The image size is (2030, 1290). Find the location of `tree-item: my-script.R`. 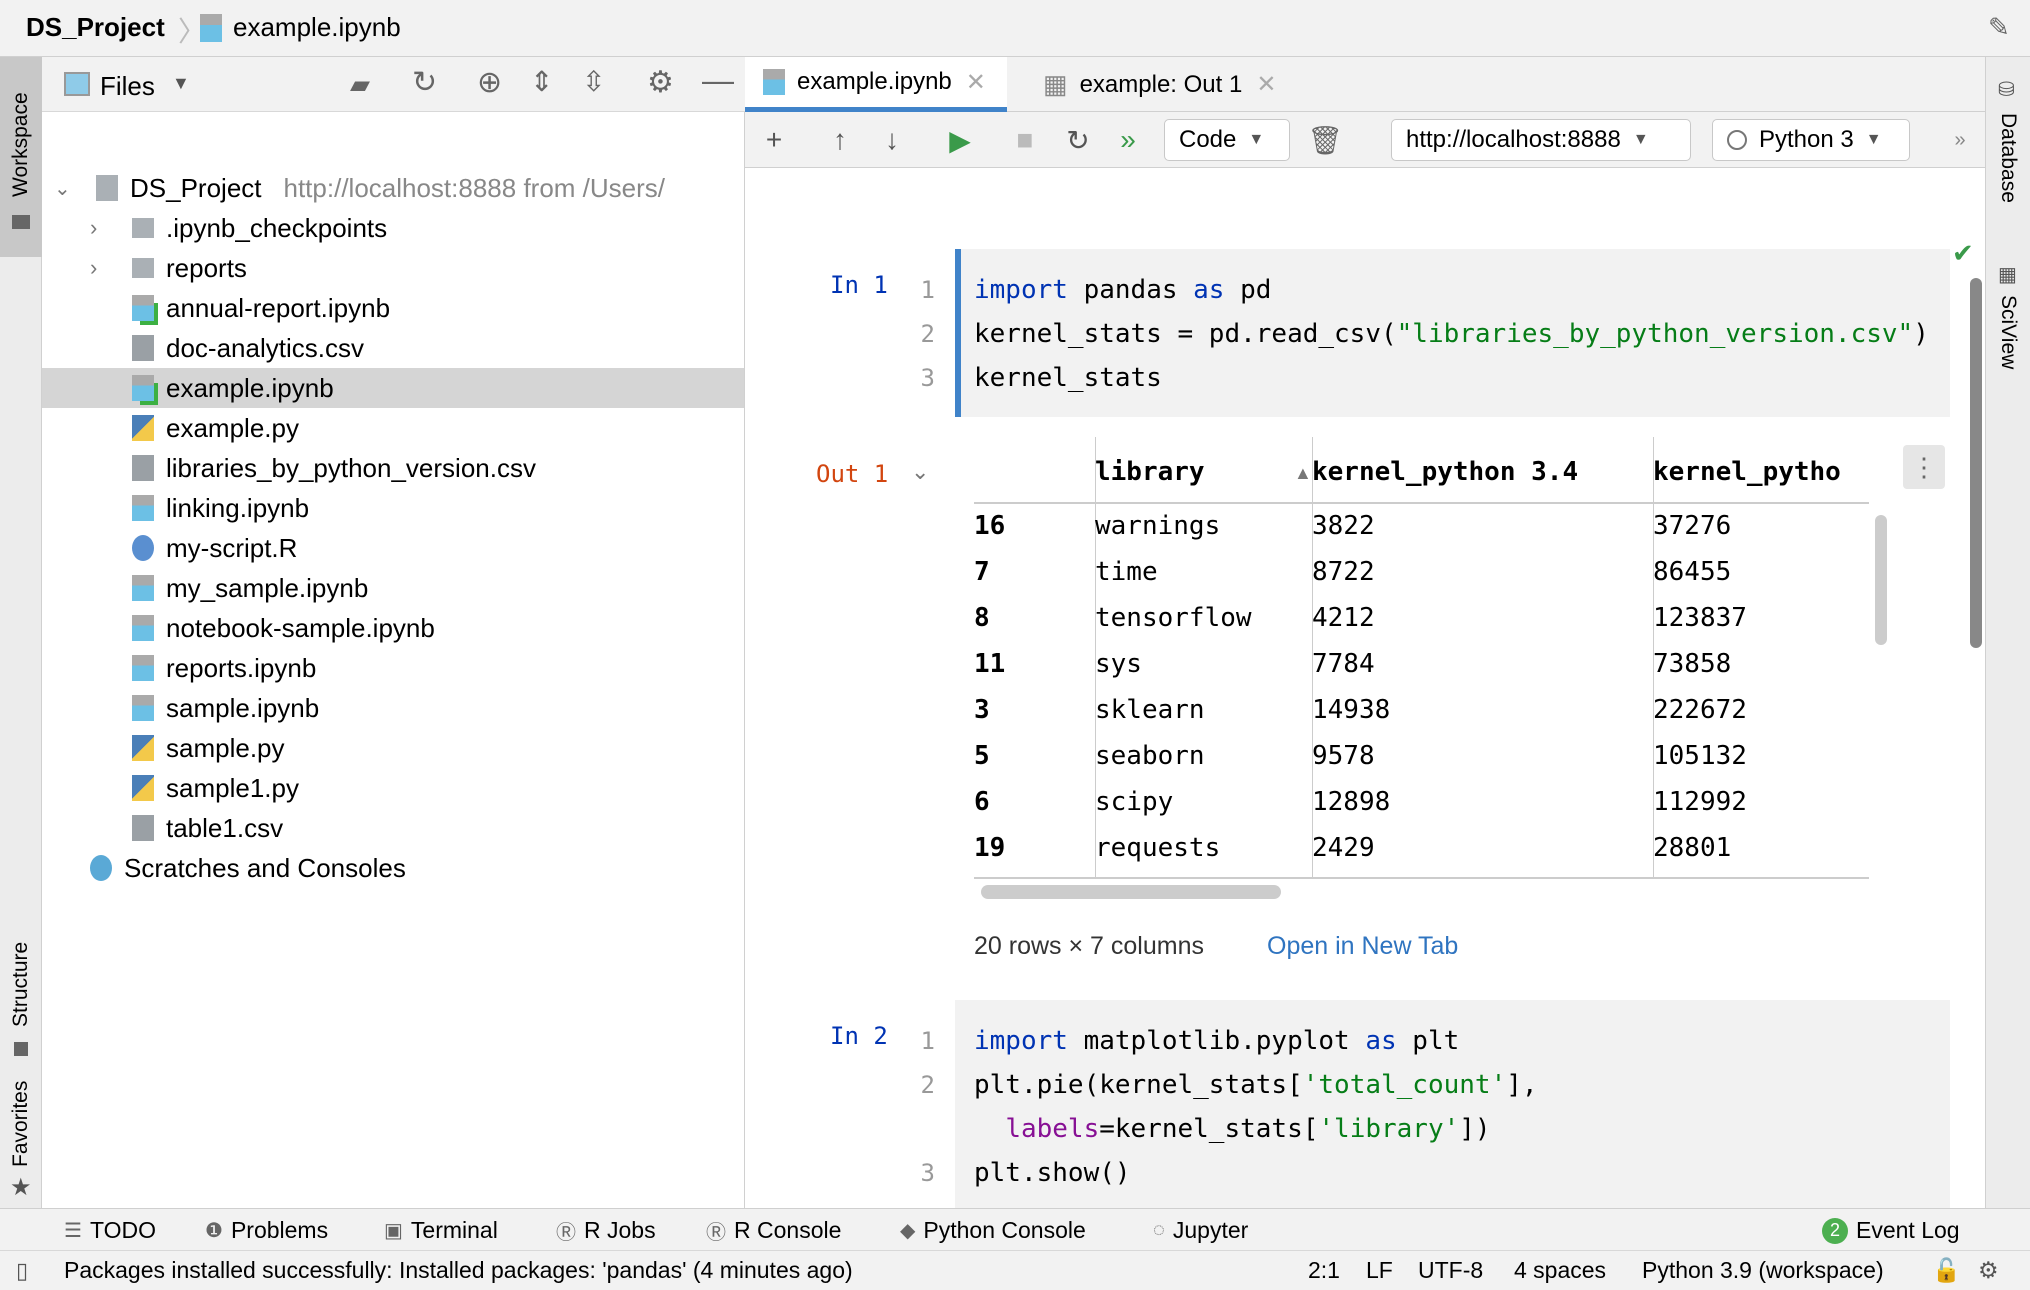

tree-item: my-script.R is located at coordinates (393, 548).